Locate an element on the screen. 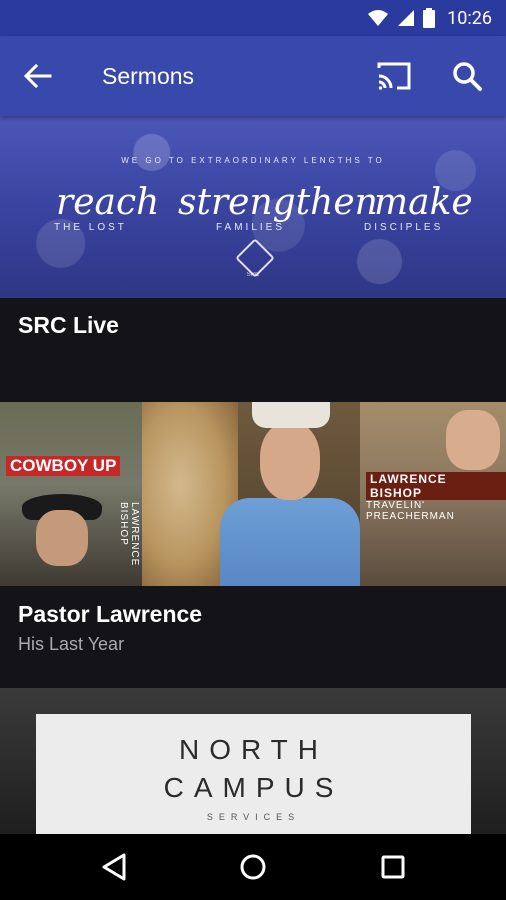  north-campus-card: NORTH CAMPUS SERVICES is located at coordinates (253, 774).